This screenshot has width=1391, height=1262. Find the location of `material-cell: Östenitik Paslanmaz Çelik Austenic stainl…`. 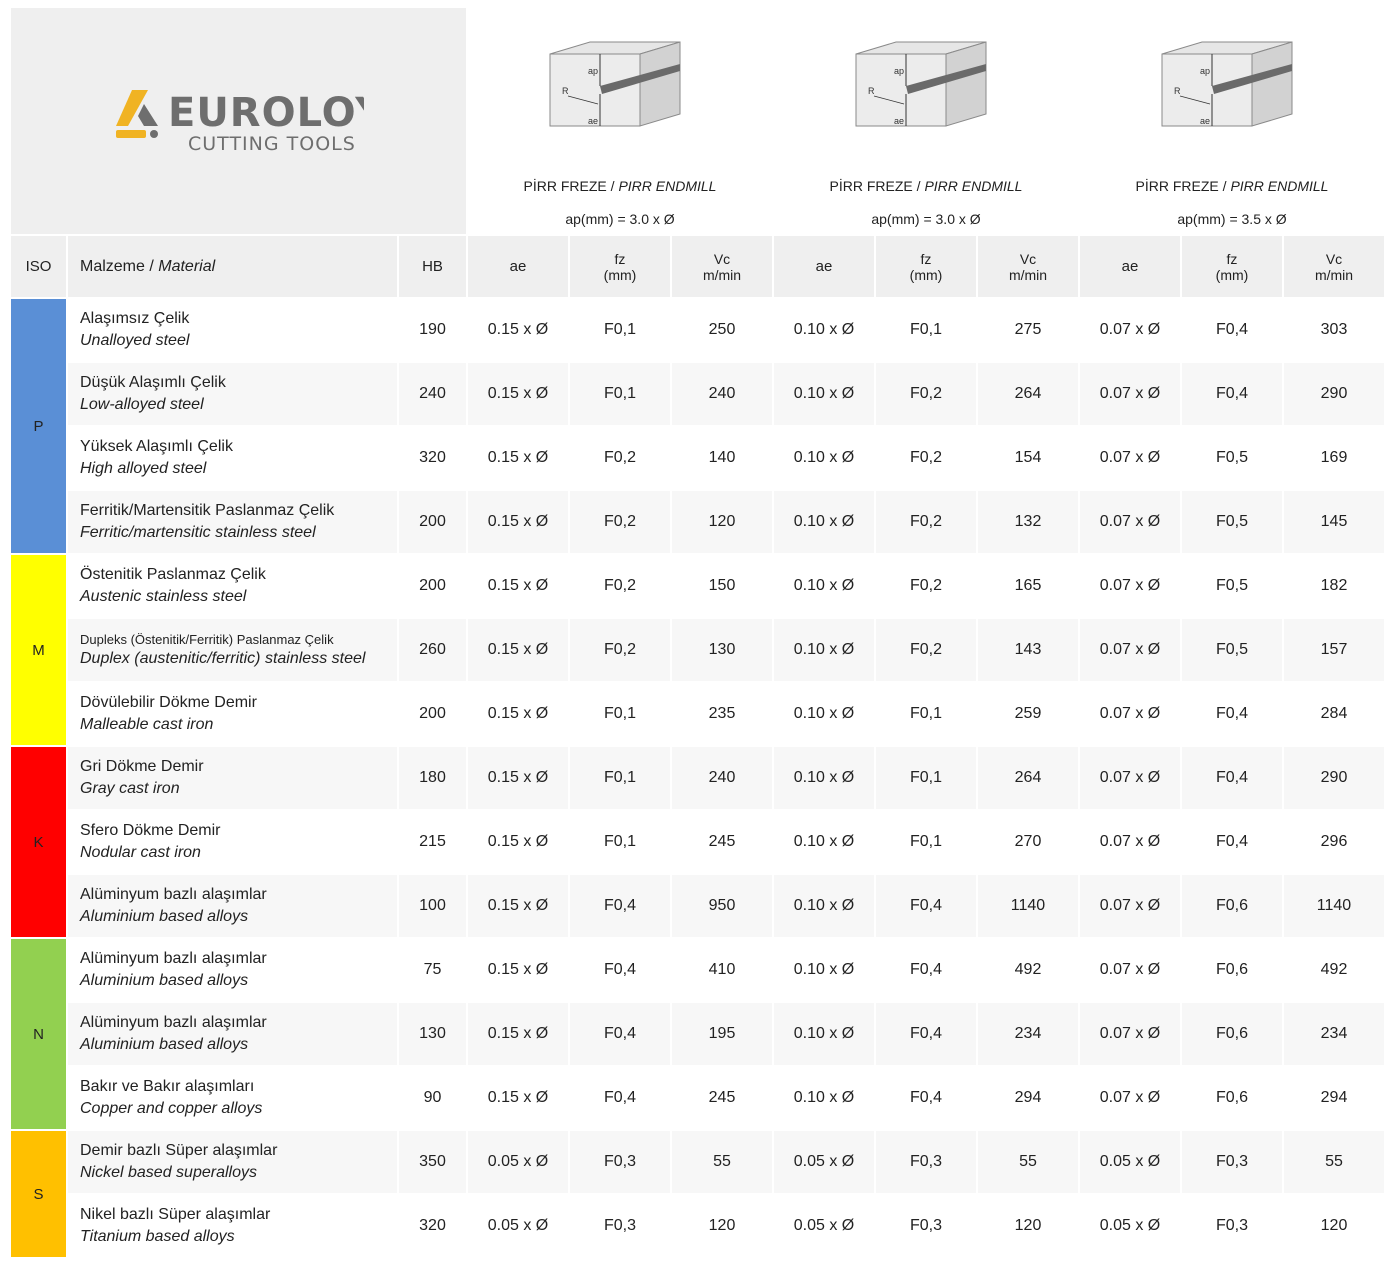

material-cell: Östenitik Paslanmaz Çelik Austenic stainl… is located at coordinates (232, 586).